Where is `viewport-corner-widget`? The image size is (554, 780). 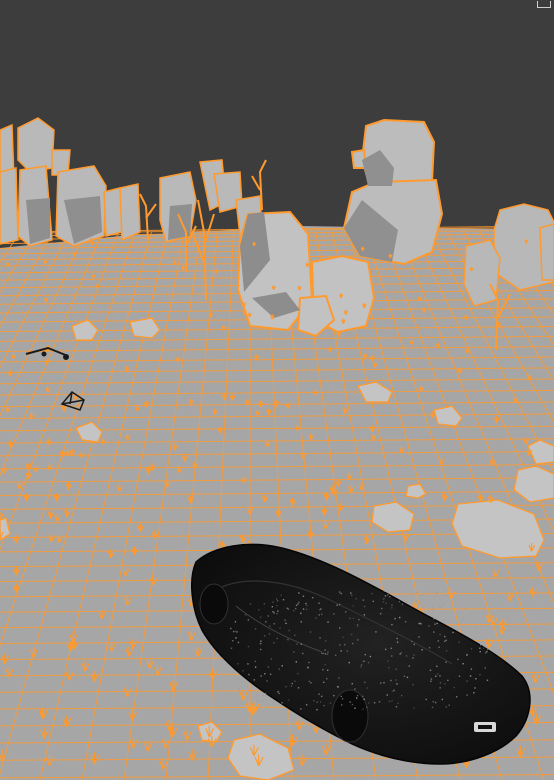 viewport-corner-widget is located at coordinates (544, 4).